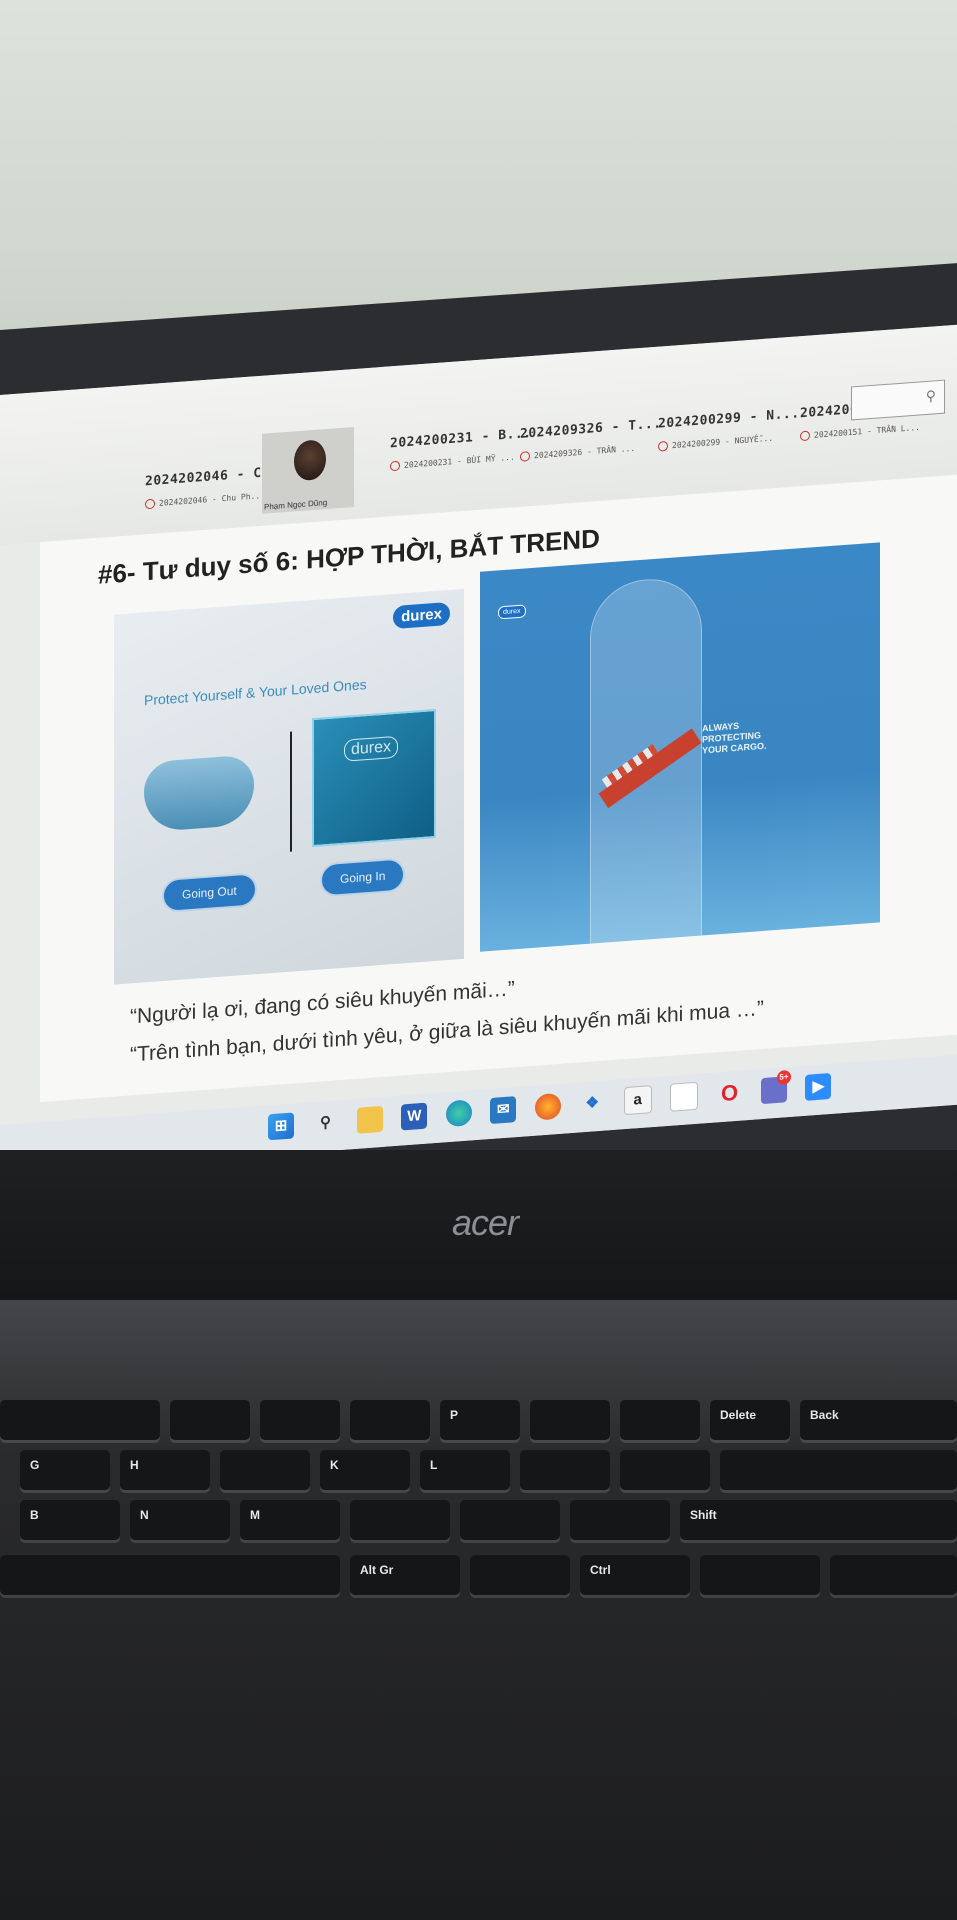 The height and width of the screenshot is (1920, 957). I want to click on notification-badge: 5+, so click(783, 1077).